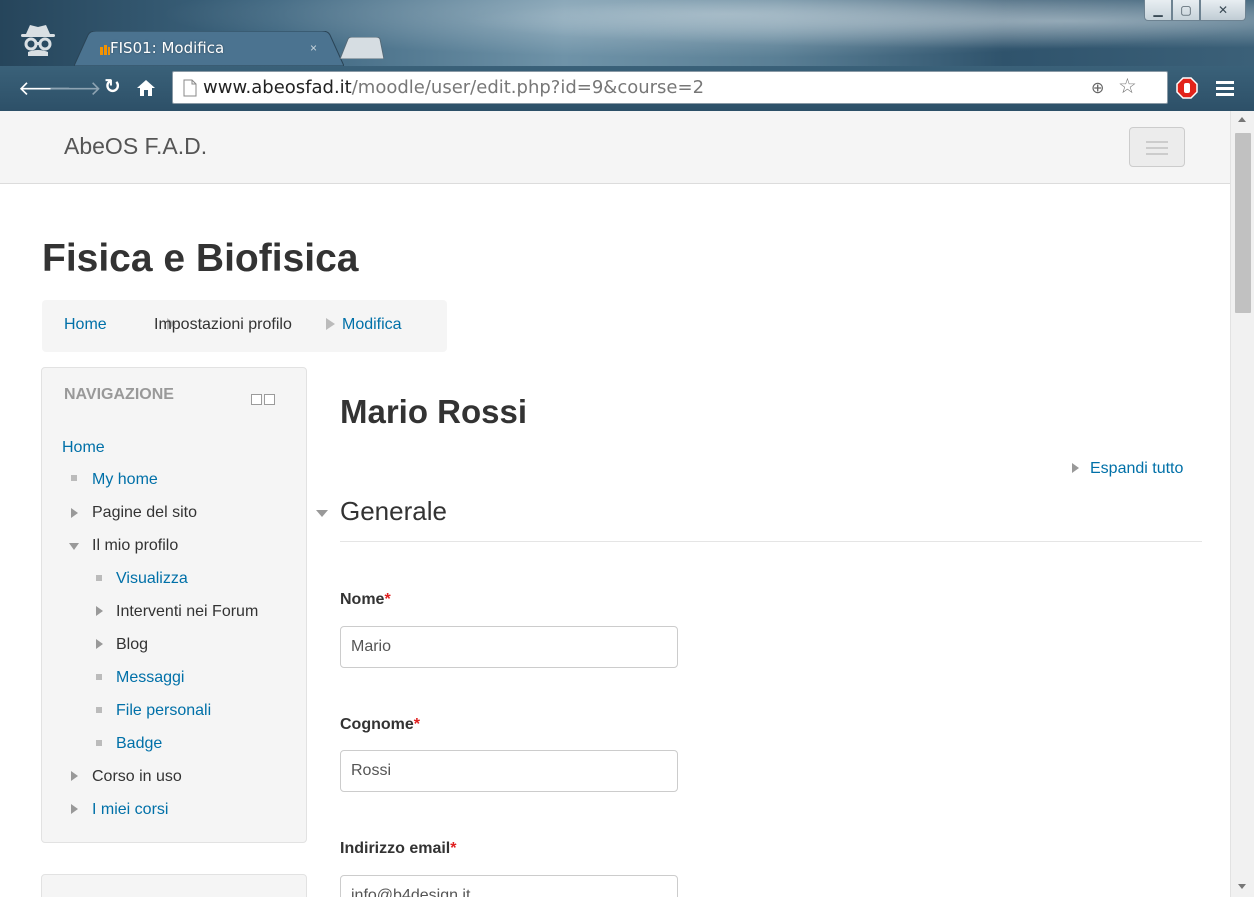  I want to click on bookmark-star-icon: ☆, so click(1127, 86).